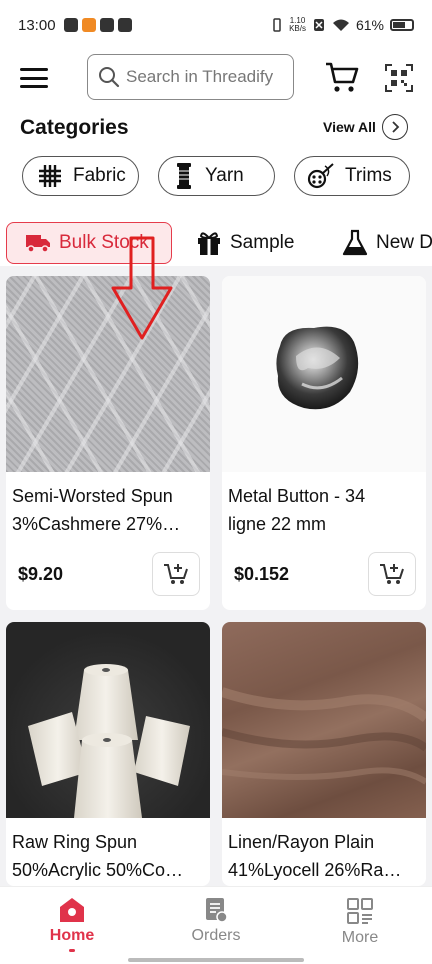 This screenshot has height=964, width=432. I want to click on tab-new-development: New D, so click(387, 243).